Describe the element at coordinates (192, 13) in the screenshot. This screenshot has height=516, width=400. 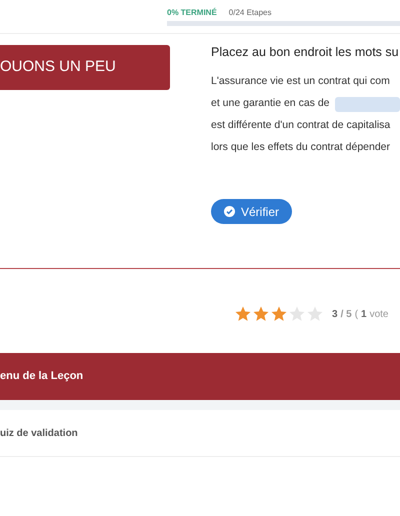
I see `progress-percent: 0% TERMINÉ` at that location.